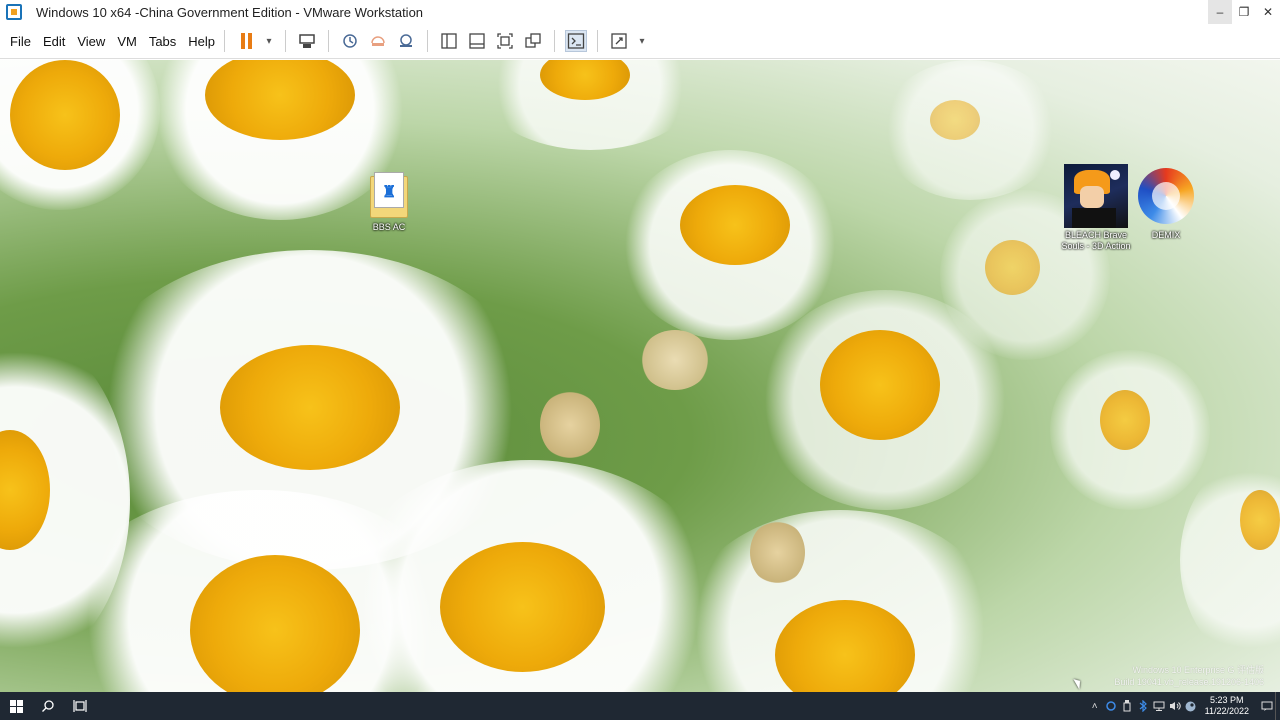 This screenshot has width=1280, height=720. What do you see at coordinates (1078, 683) in the screenshot?
I see `mouse-cursor-icon` at bounding box center [1078, 683].